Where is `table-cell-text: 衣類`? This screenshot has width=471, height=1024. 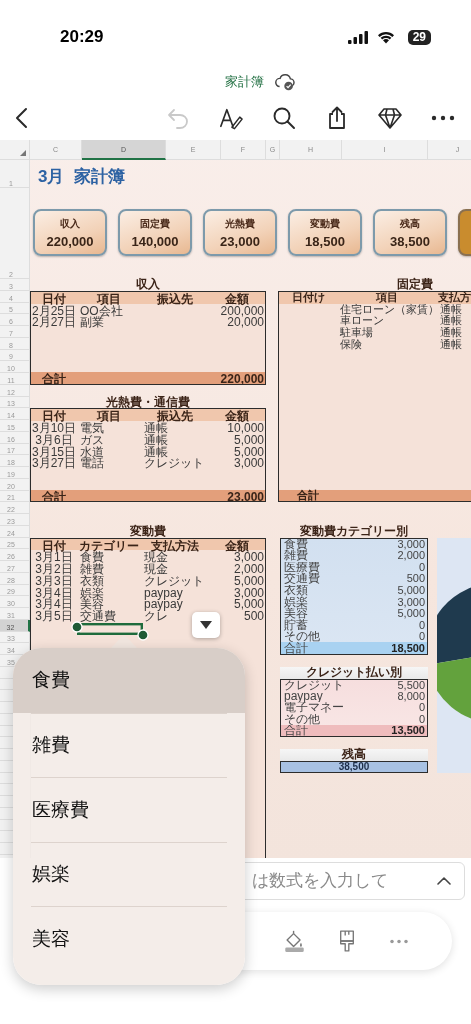
table-cell-text: 衣類 is located at coordinates (295, 590).